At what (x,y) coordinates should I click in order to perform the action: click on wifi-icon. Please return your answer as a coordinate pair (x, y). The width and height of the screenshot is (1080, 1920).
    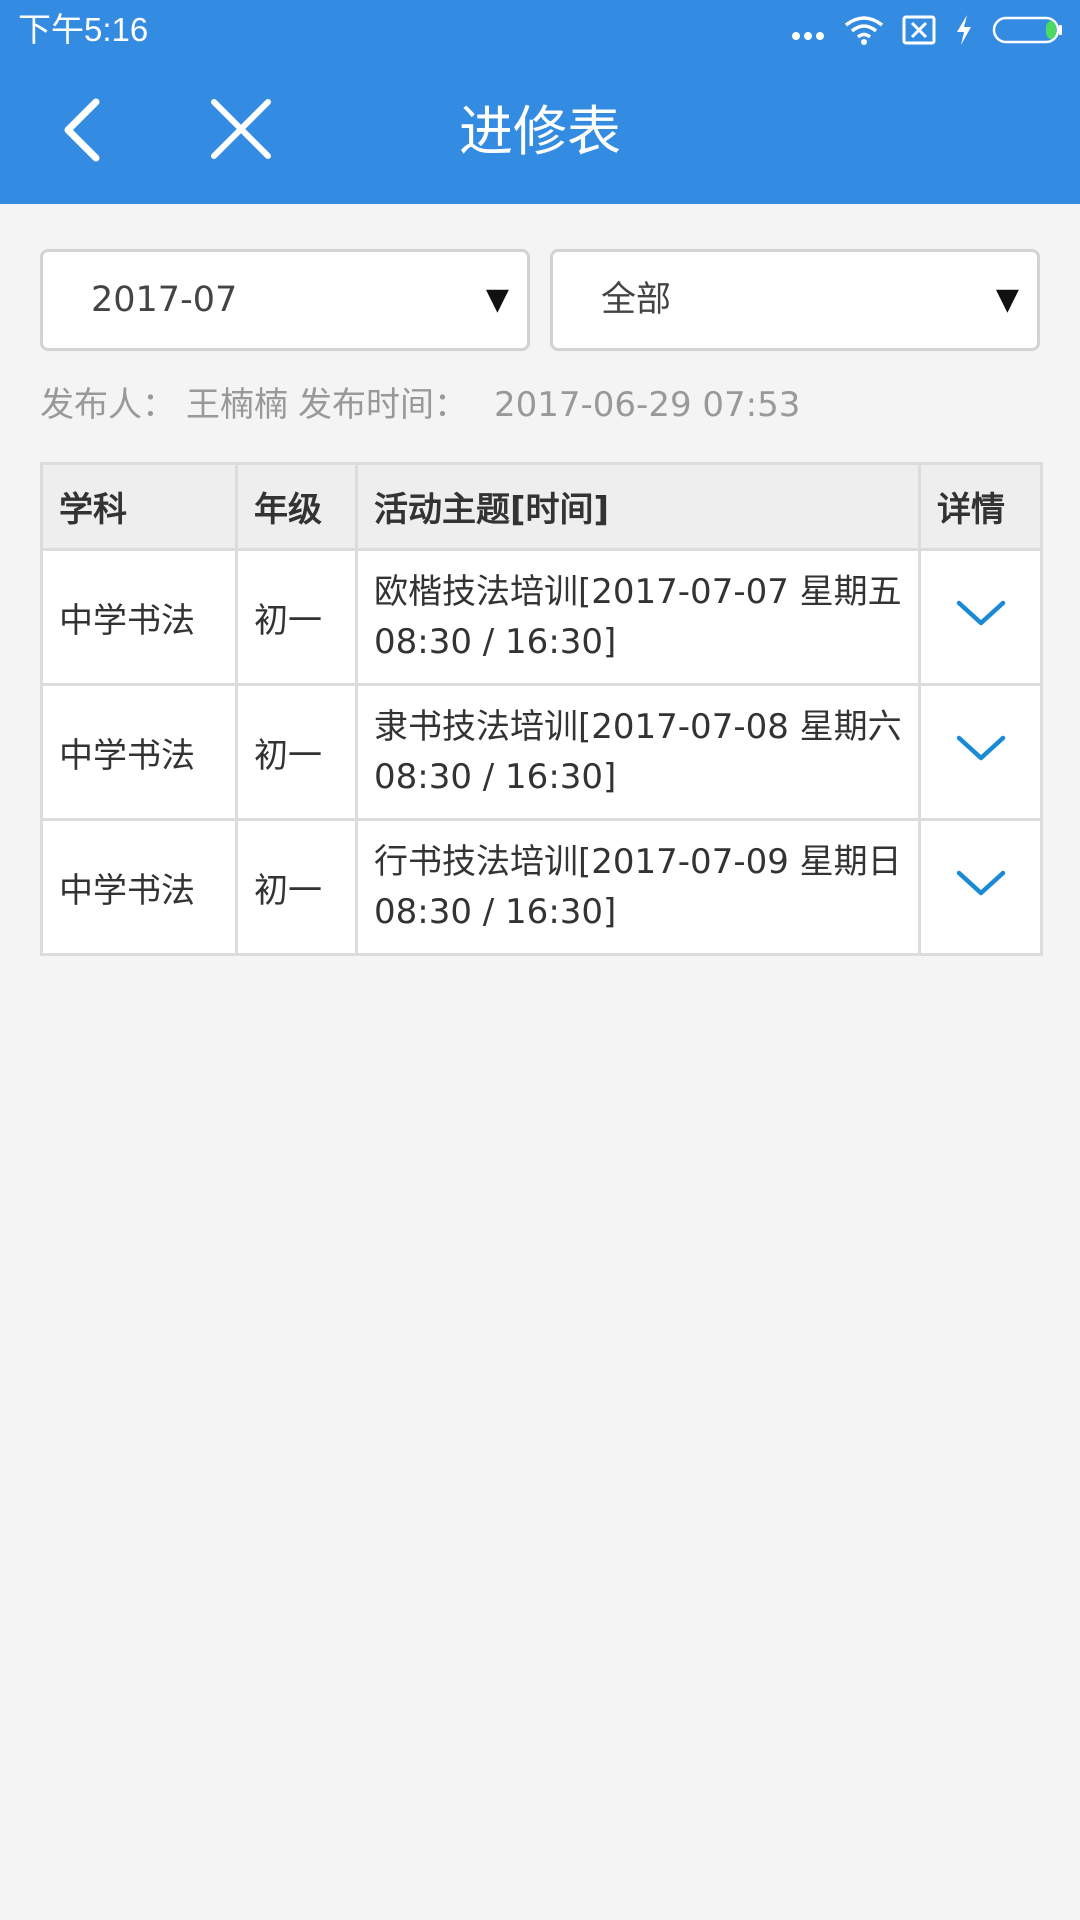
    Looking at the image, I should click on (864, 30).